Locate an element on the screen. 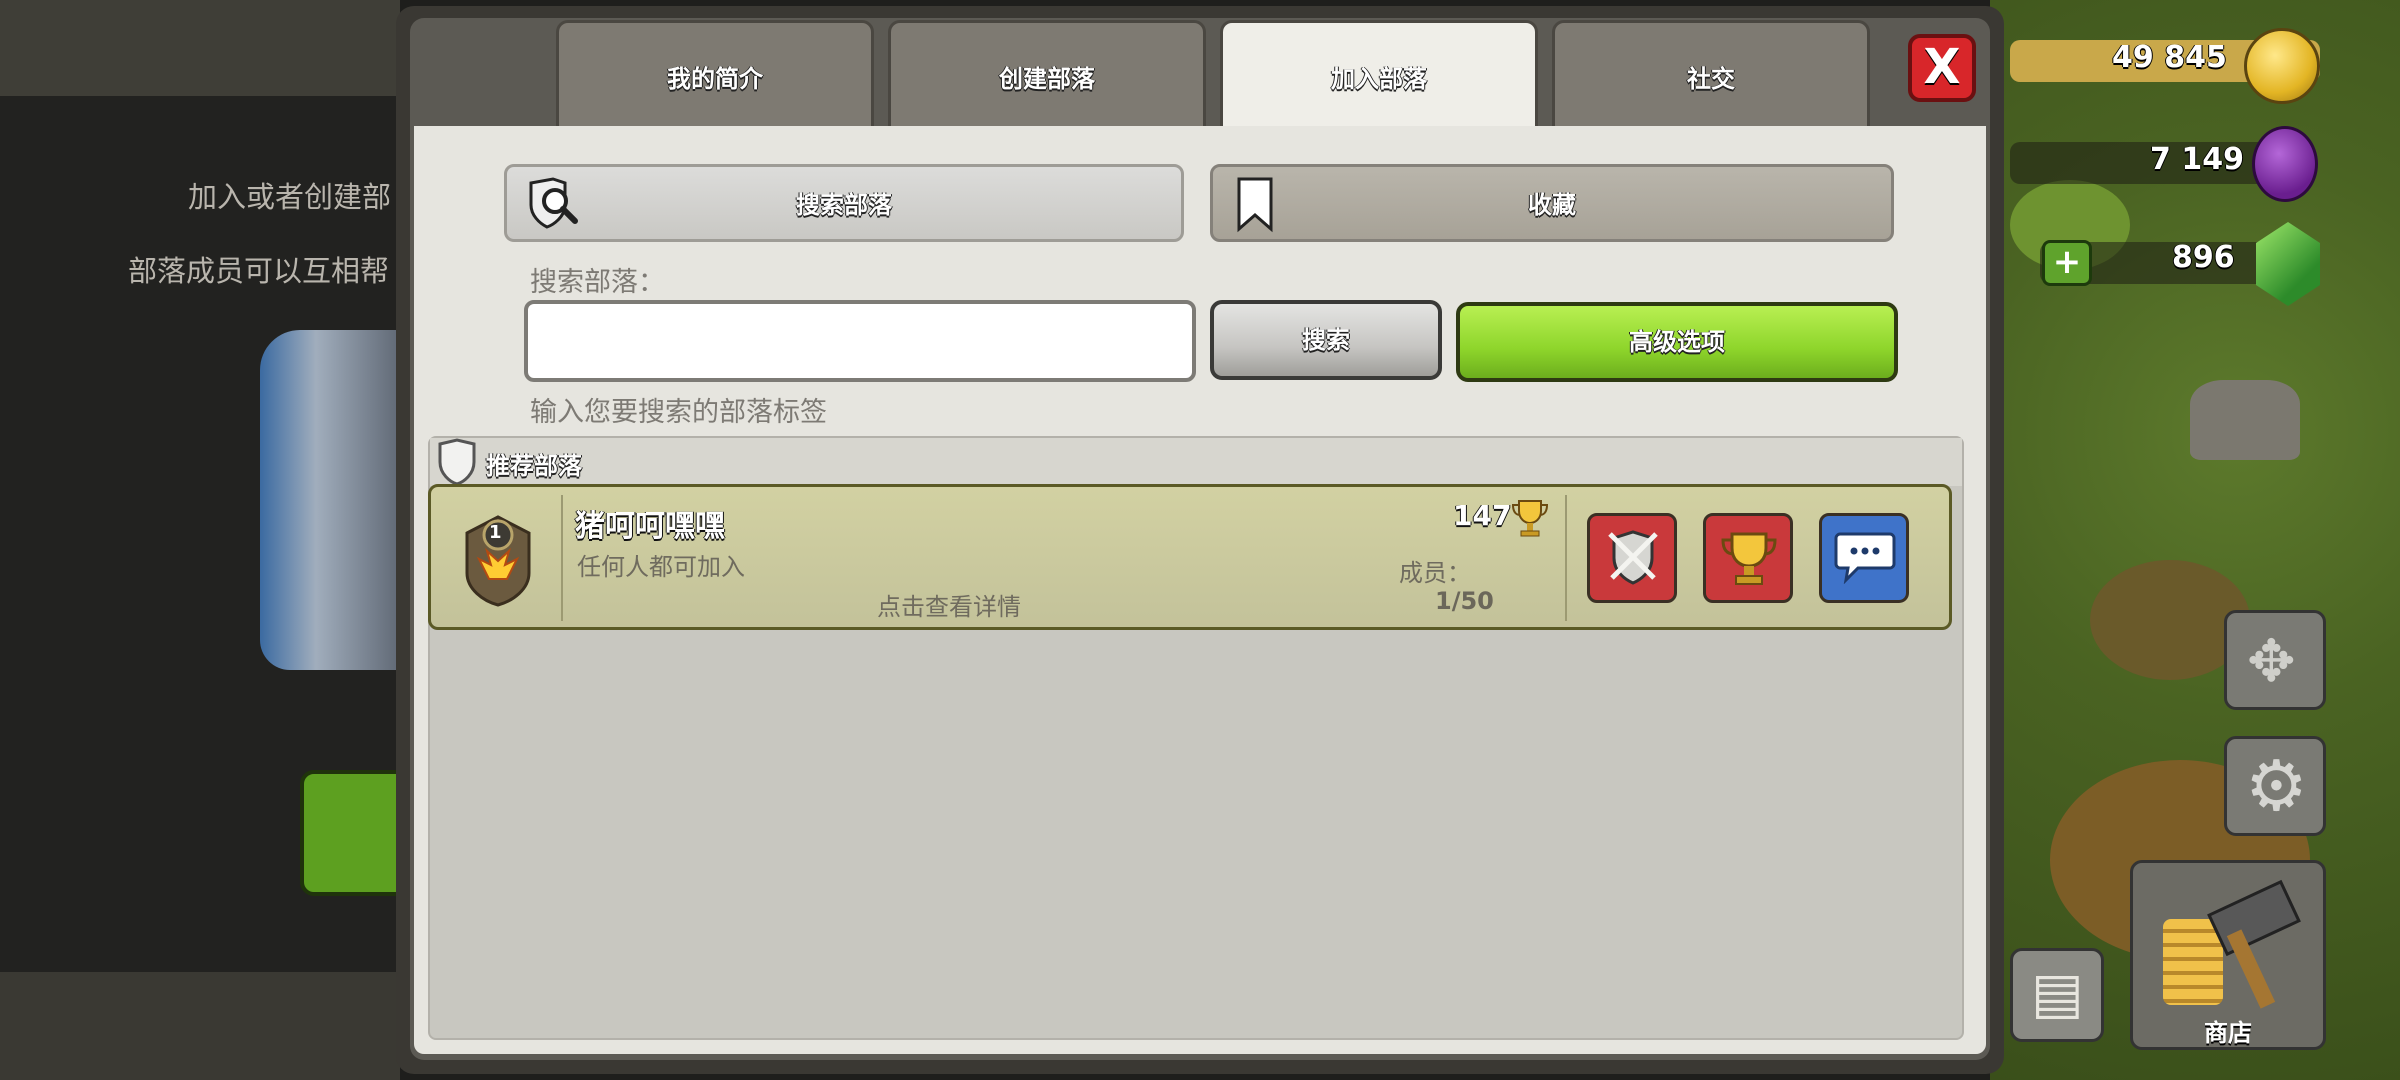 The height and width of the screenshot is (1080, 2400). chat-button is located at coordinates (1864, 558).